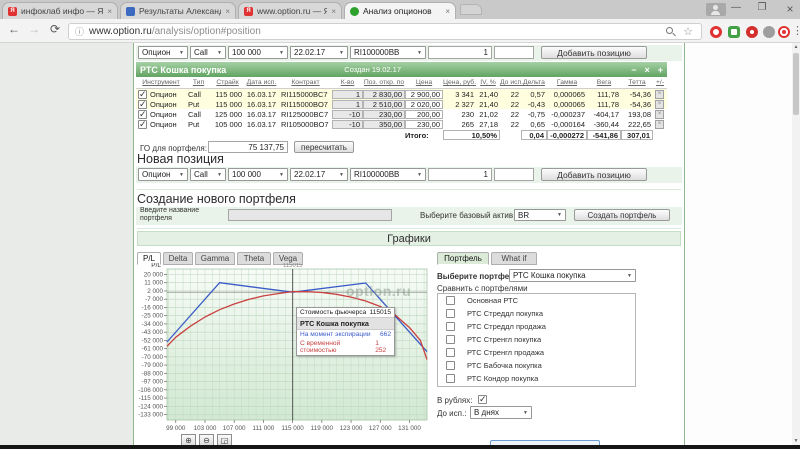 The width and height of the screenshot is (800, 449). What do you see at coordinates (310, 215) in the screenshot?
I see `portfolio-name-input` at bounding box center [310, 215].